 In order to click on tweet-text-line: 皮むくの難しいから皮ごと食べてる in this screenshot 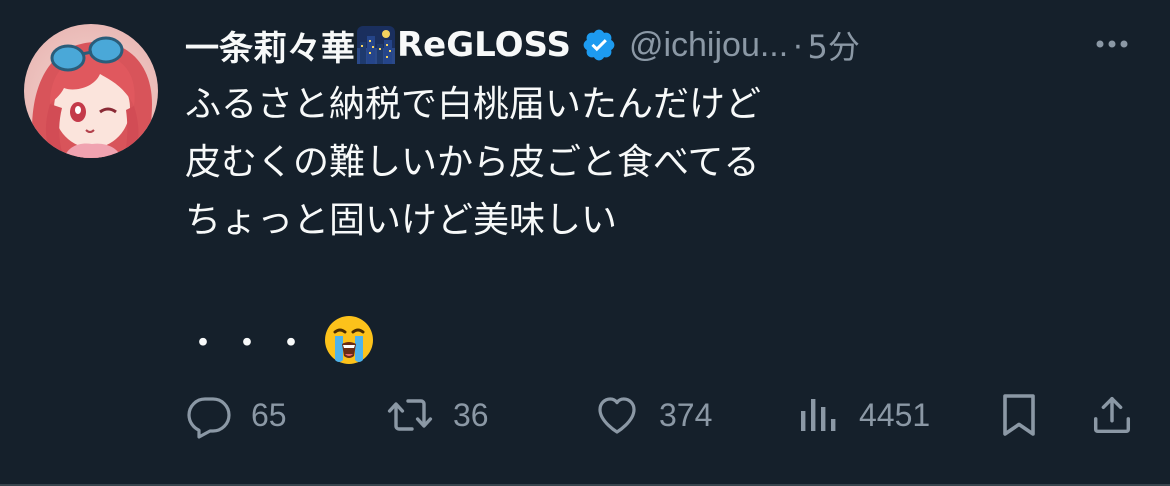, I will do `click(472, 162)`.